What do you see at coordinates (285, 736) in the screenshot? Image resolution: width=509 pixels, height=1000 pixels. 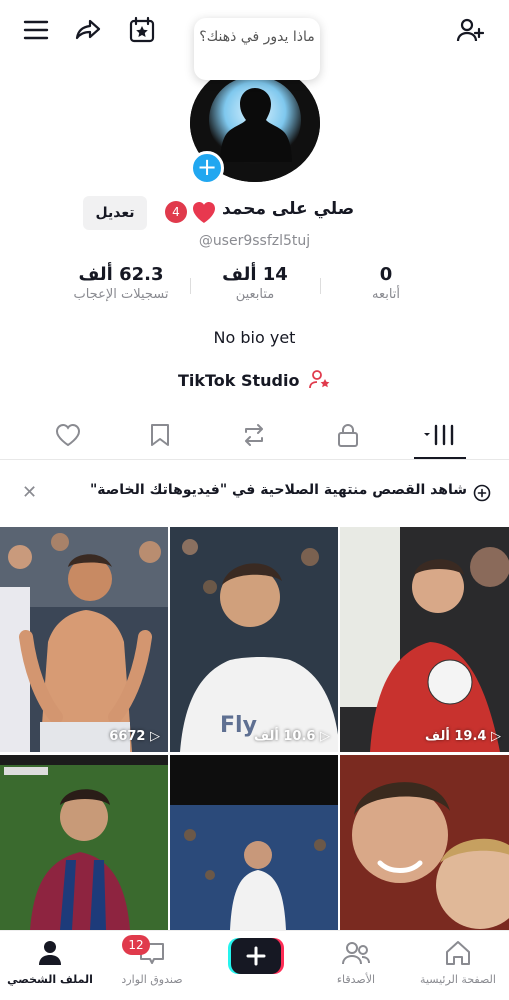 I see `view-count-value: 10.6 ألف` at bounding box center [285, 736].